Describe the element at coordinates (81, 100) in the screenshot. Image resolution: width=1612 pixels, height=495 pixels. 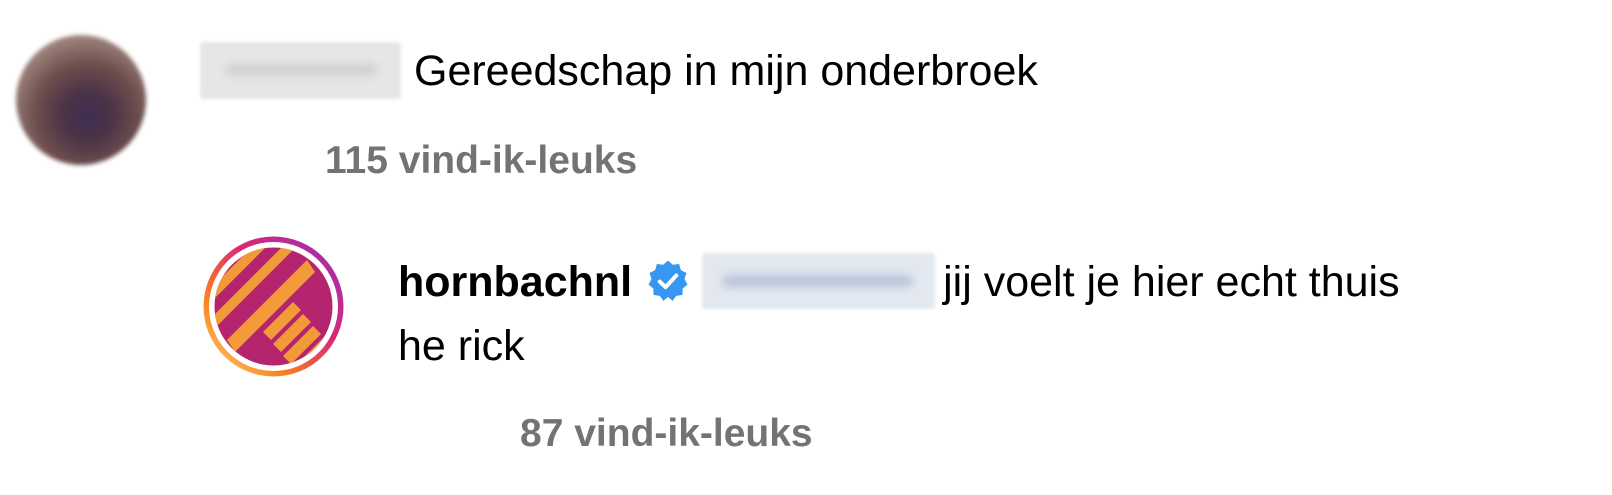
I see `commenter-avatar` at that location.